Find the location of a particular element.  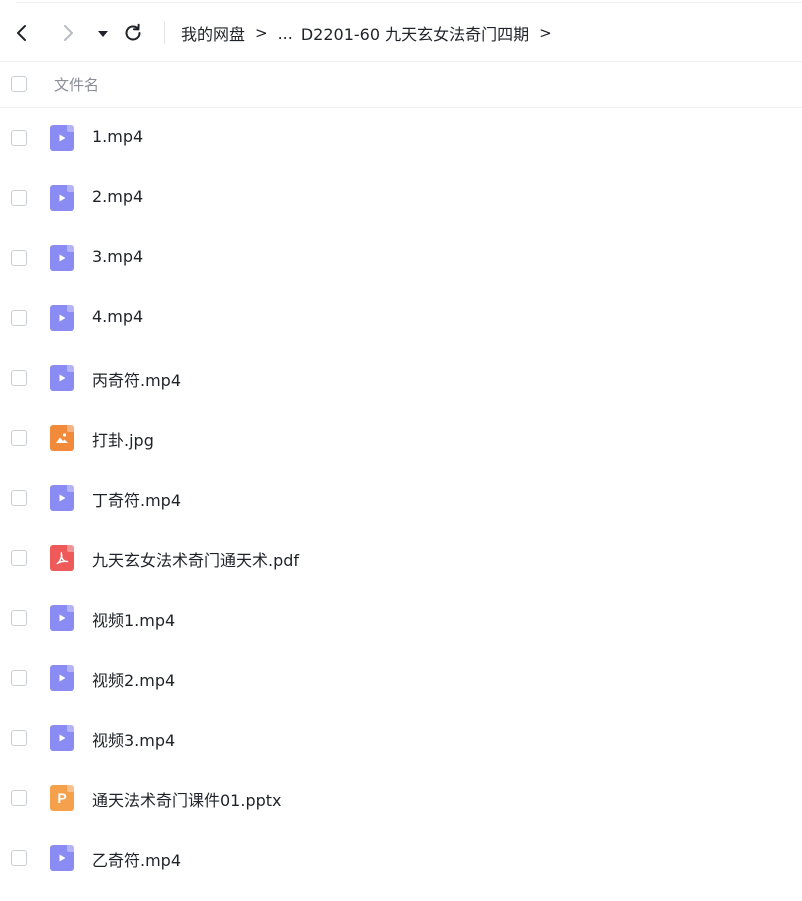

refresh-icon is located at coordinates (133, 32).